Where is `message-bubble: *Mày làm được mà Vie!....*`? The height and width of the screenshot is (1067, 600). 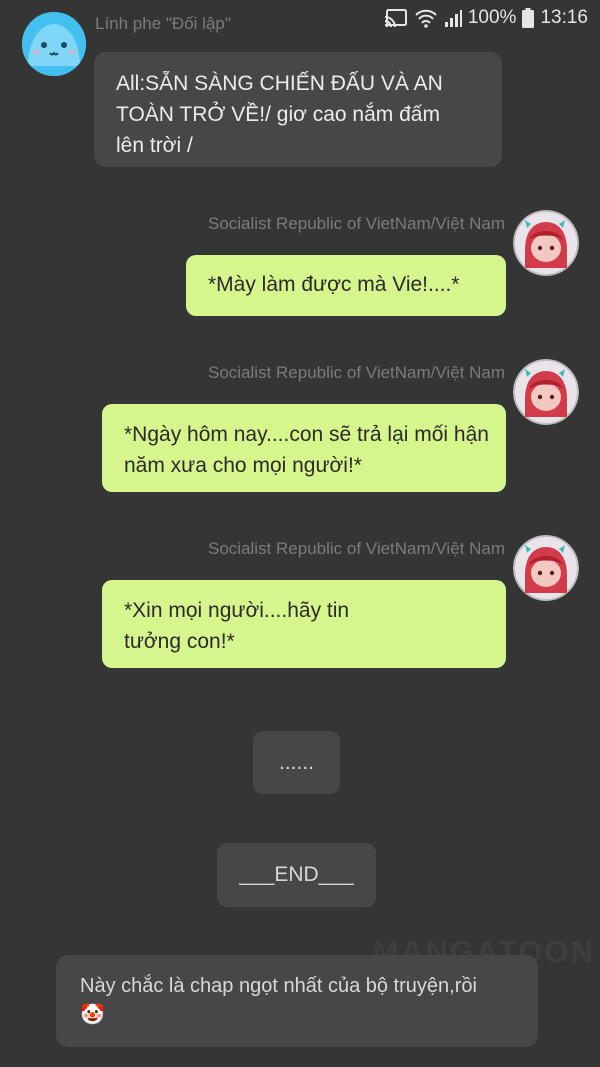 message-bubble: *Mày làm được mà Vie!....* is located at coordinates (346, 285).